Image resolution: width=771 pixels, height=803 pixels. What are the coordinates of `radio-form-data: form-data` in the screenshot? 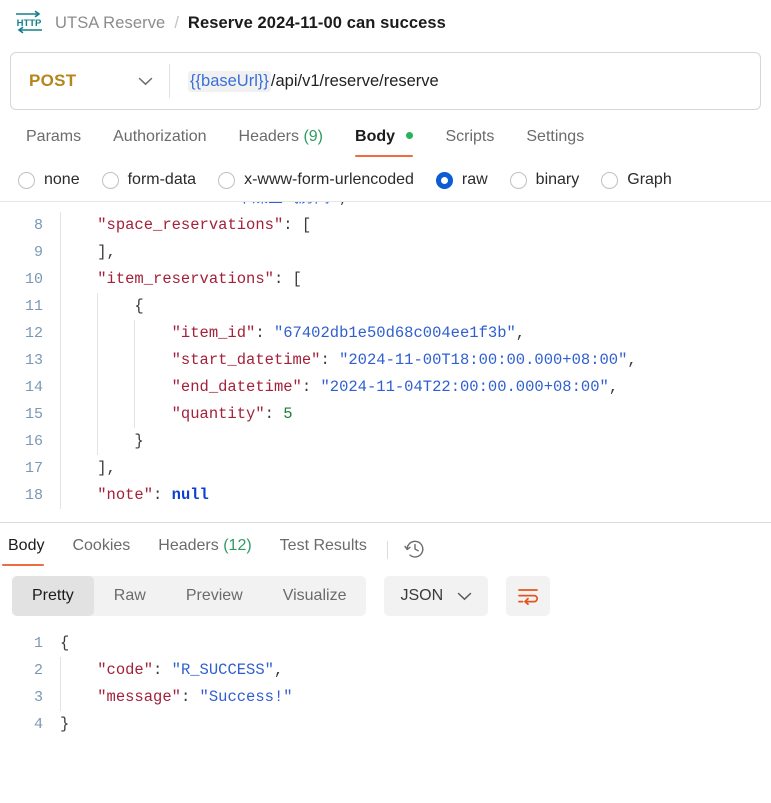 It's located at (148, 180).